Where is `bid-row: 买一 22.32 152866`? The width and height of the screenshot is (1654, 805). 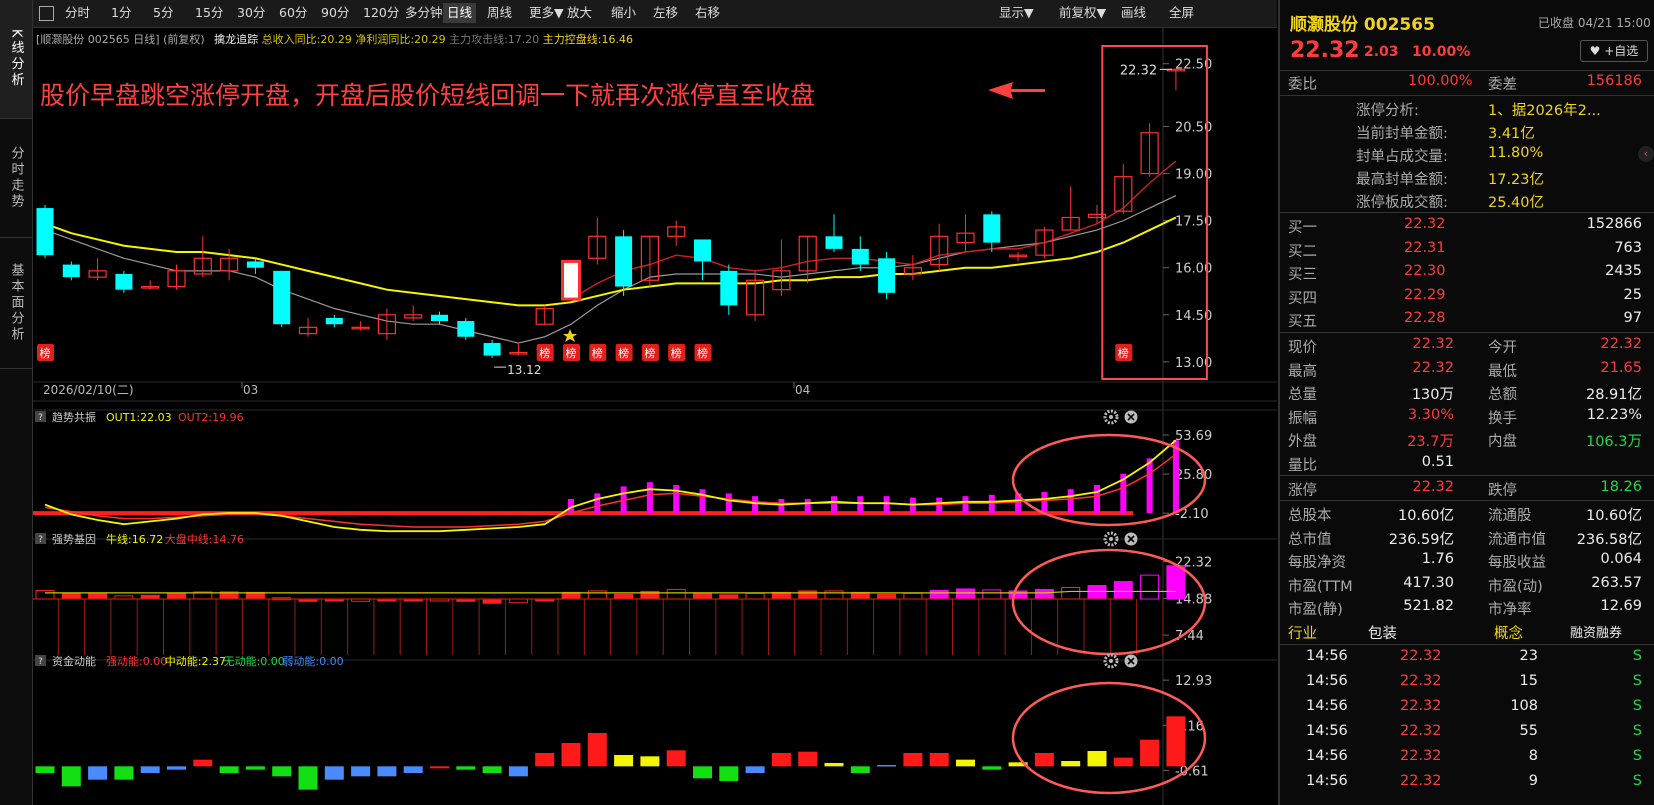
bid-row: 买一 22.32 152866 is located at coordinates (1467, 226).